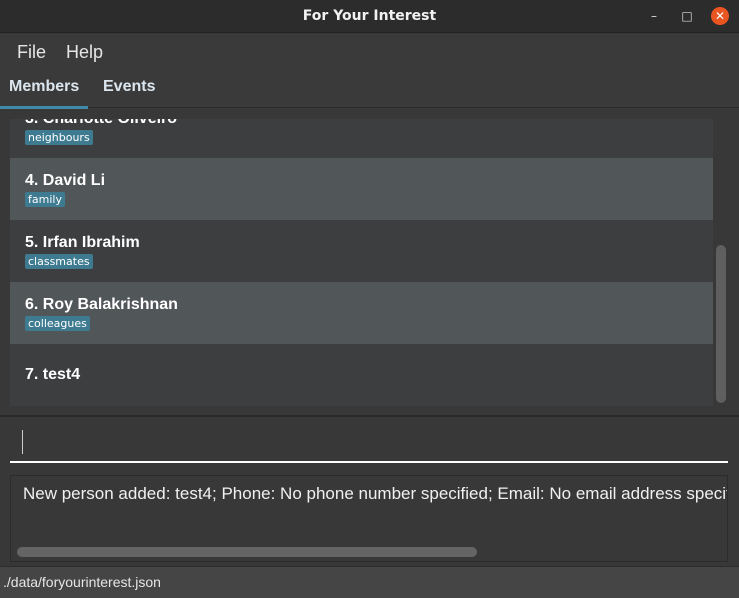 The width and height of the screenshot is (739, 598). What do you see at coordinates (369, 582) in the screenshot?
I see `status-bar: ./data/foryourinterest.json` at bounding box center [369, 582].